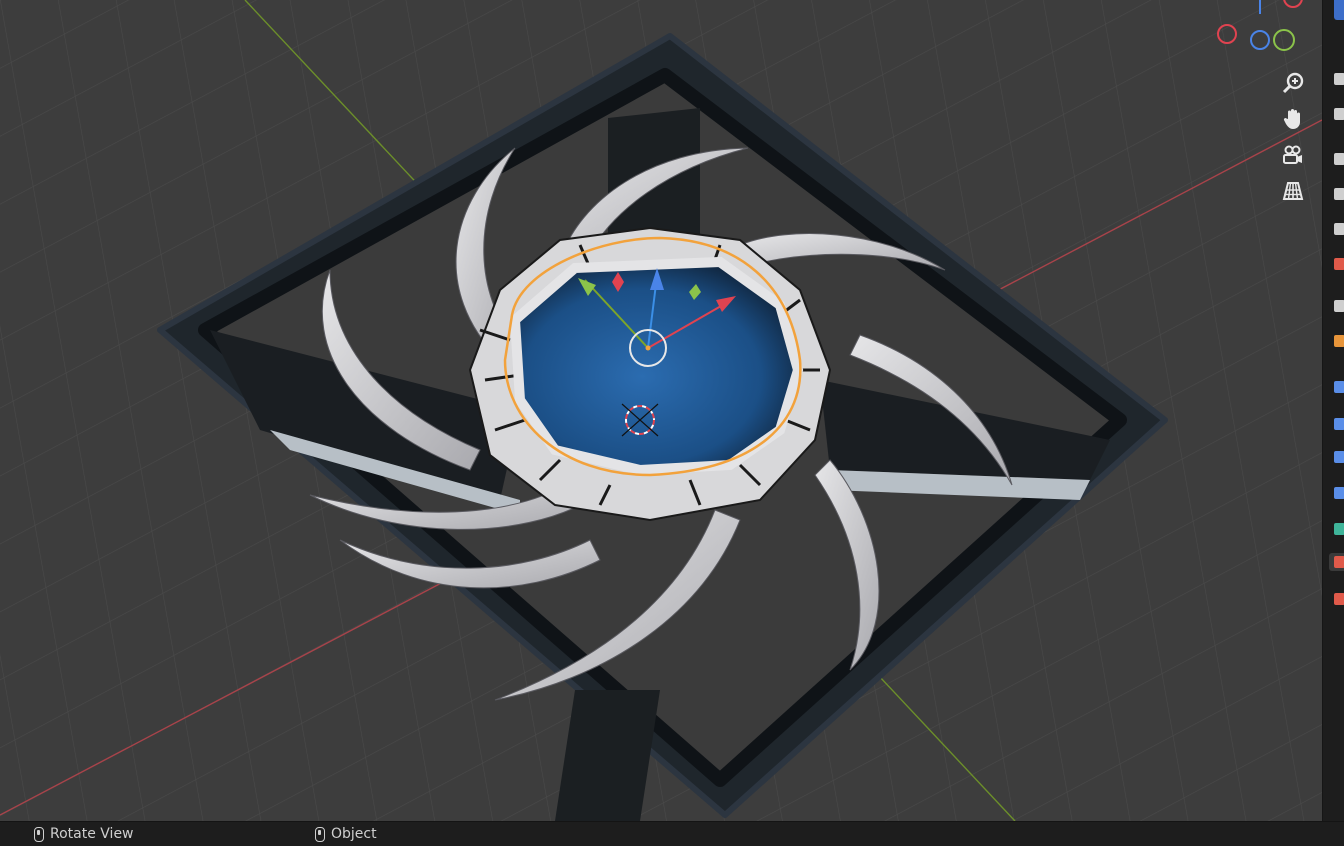 This screenshot has width=1344, height=846. I want to click on material-tab-icon, so click(1336, 562).